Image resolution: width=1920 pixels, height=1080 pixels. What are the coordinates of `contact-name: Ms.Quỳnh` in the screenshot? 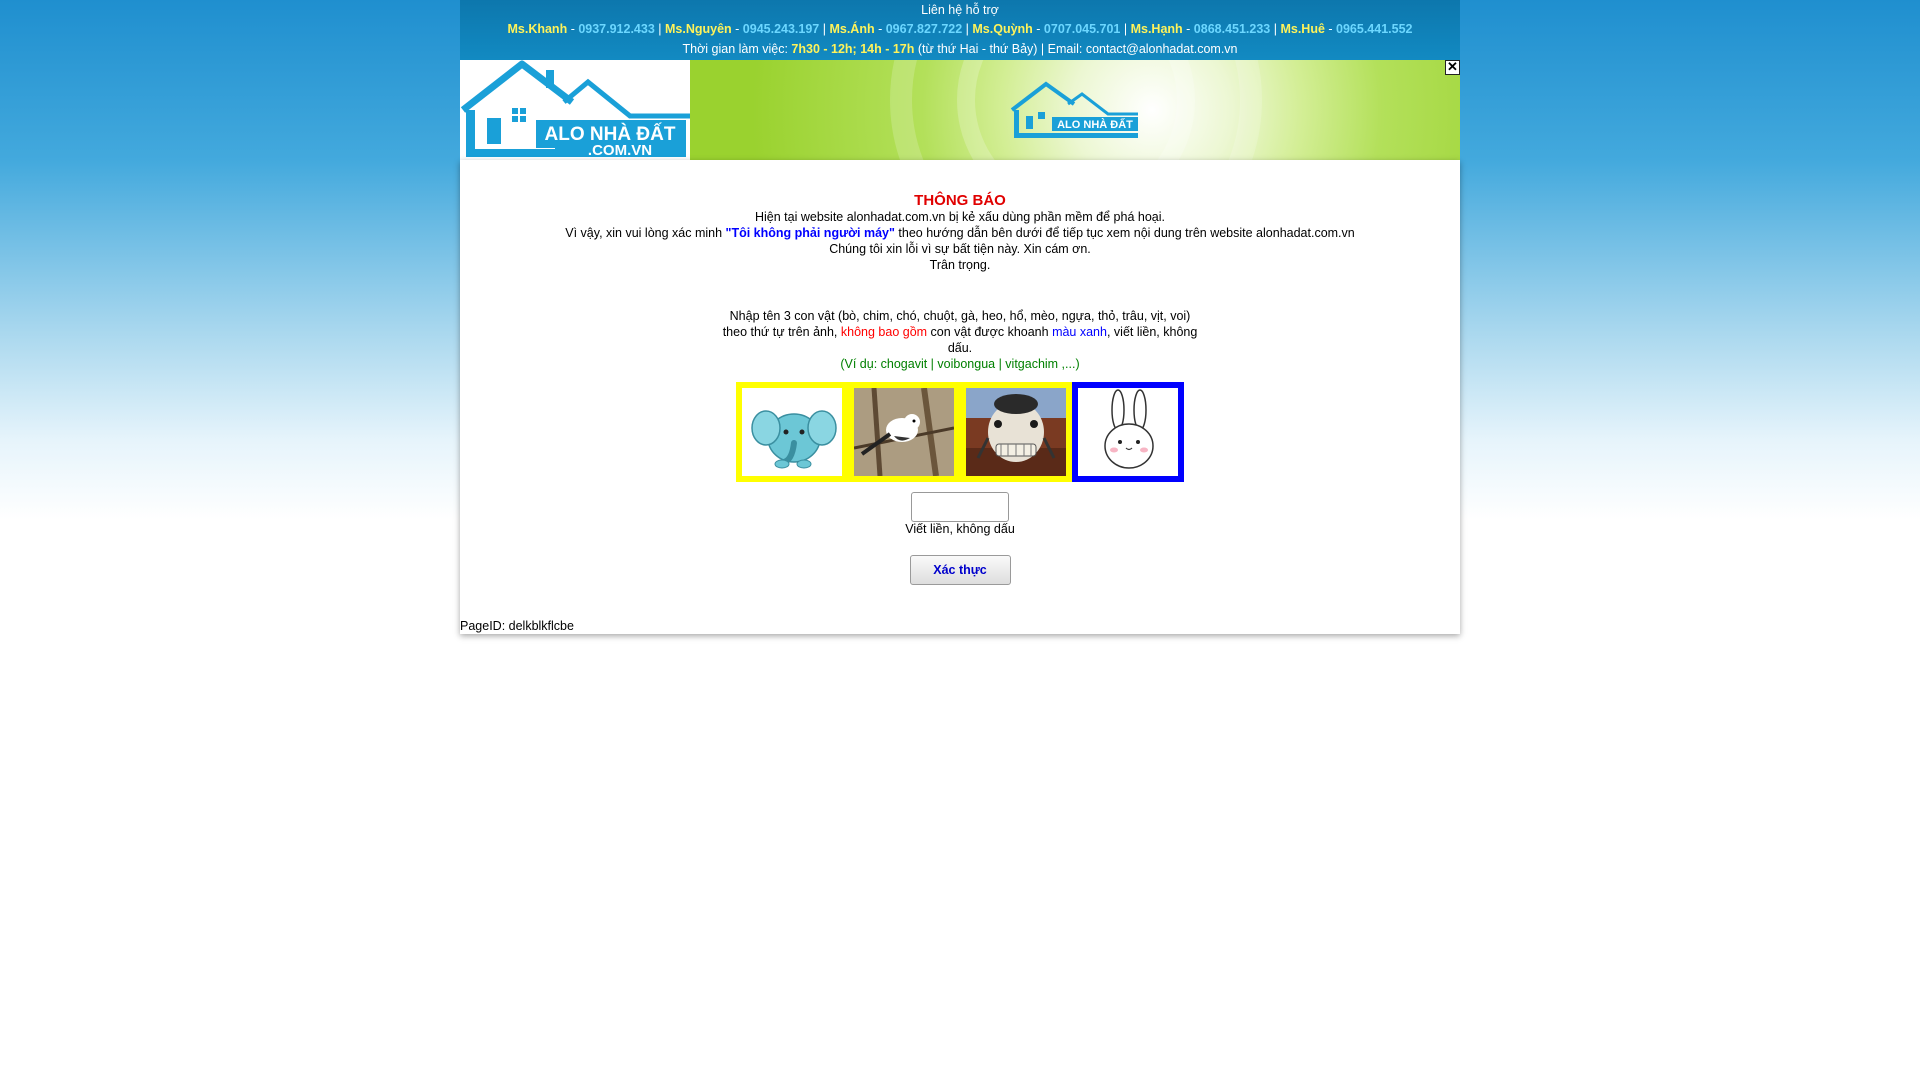 It's located at (1002, 29).